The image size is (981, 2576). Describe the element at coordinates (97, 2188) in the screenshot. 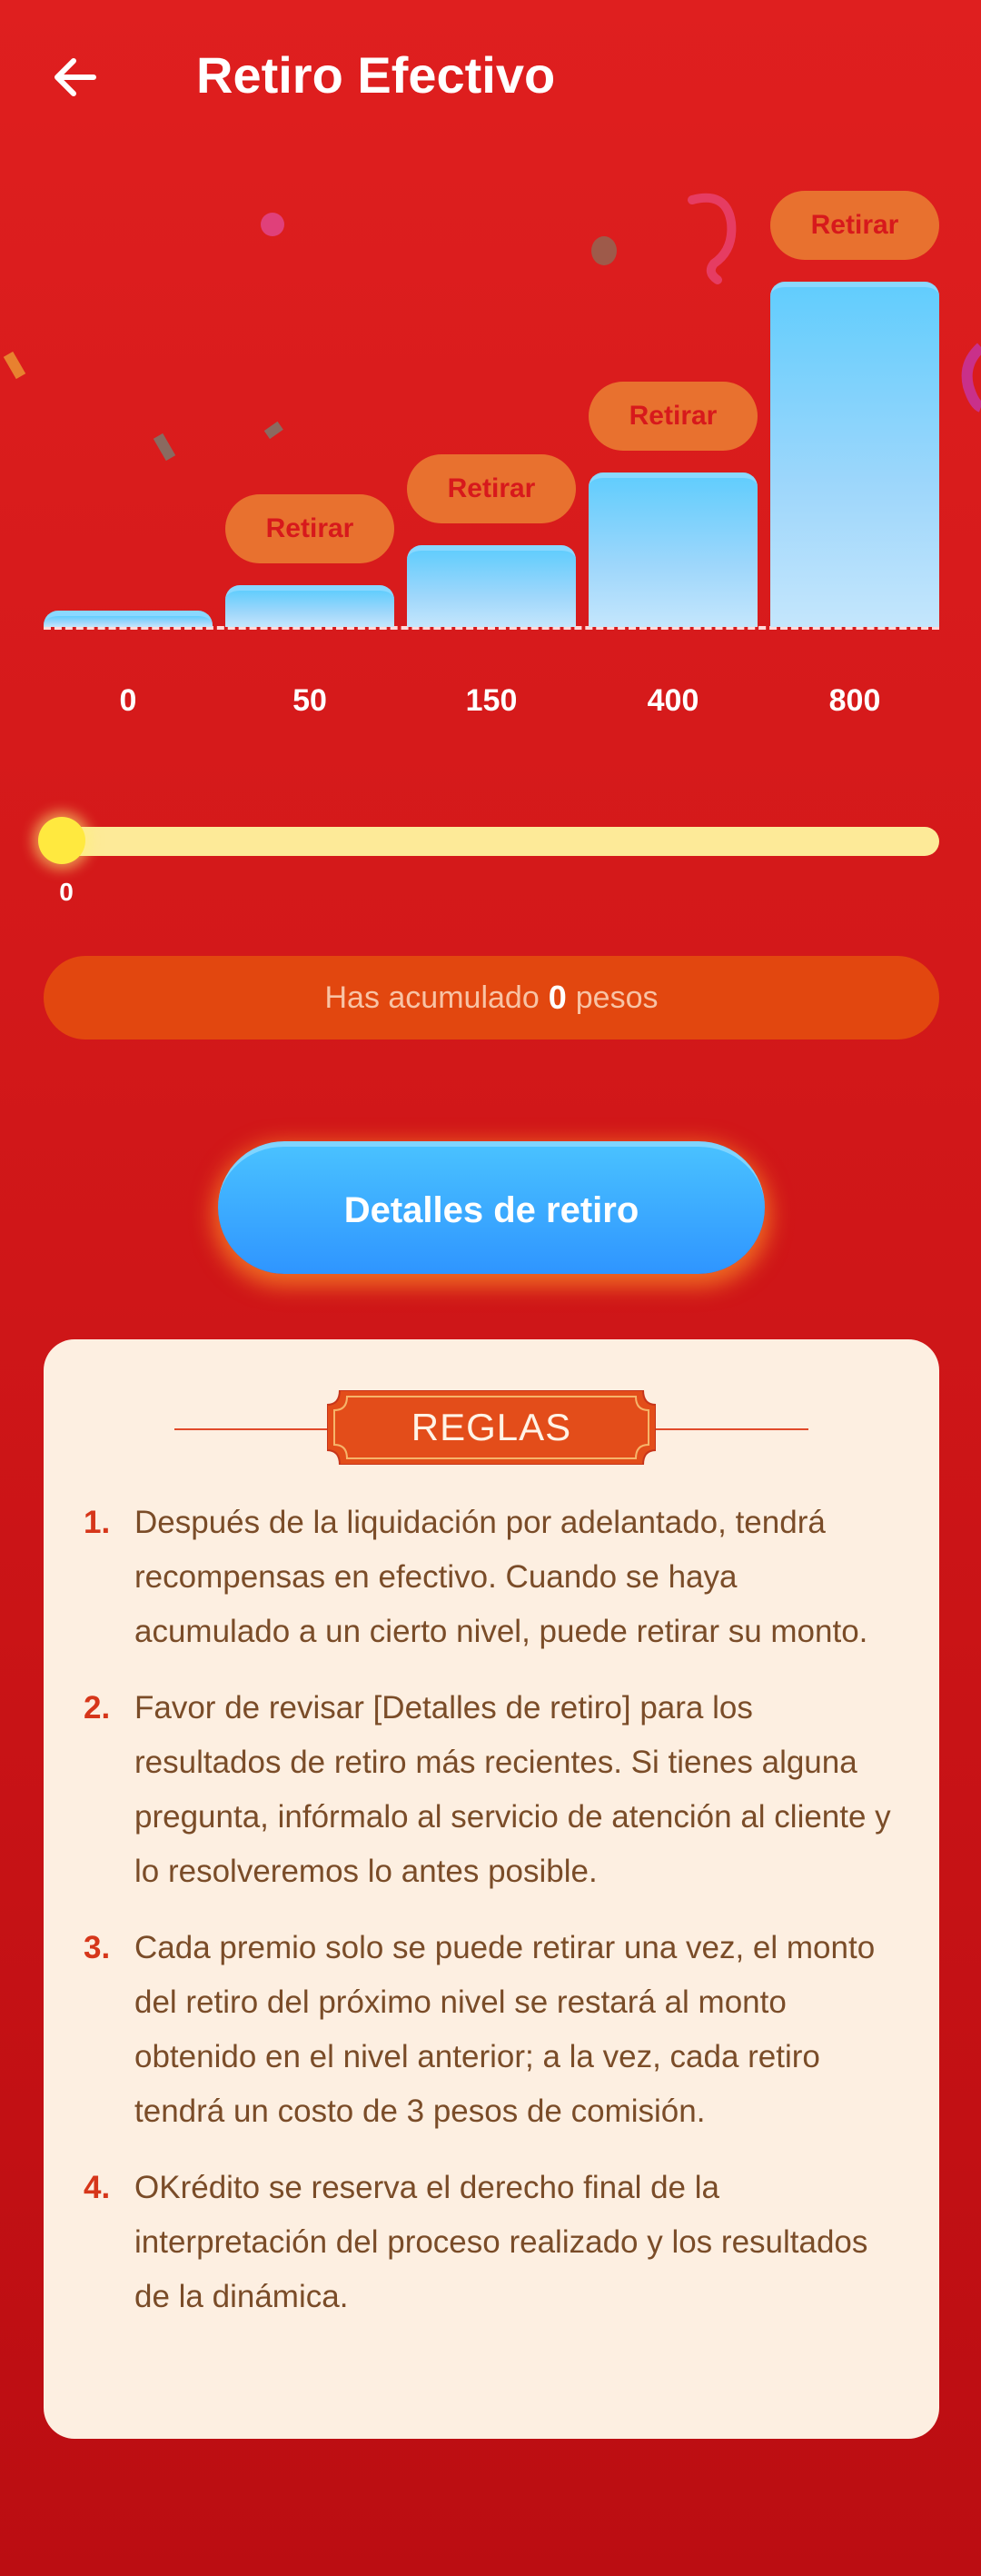

I see `rule-number: 4.` at that location.